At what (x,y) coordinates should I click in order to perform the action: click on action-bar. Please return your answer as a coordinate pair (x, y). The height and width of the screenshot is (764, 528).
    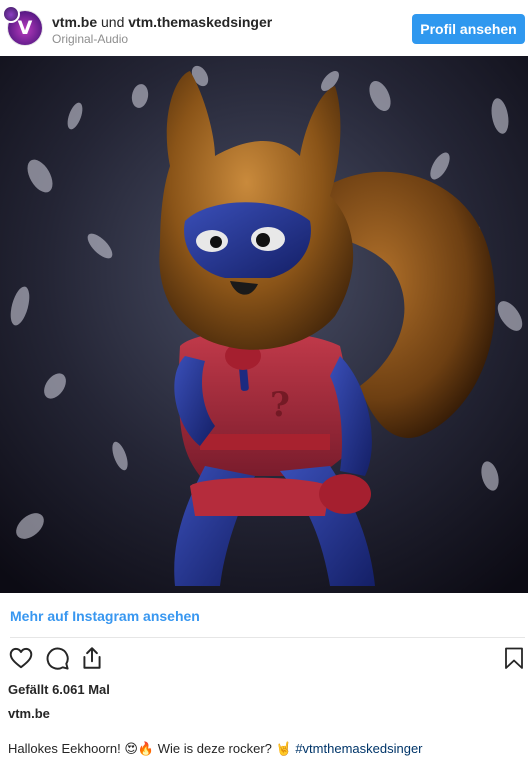
    Looking at the image, I should click on (264, 660).